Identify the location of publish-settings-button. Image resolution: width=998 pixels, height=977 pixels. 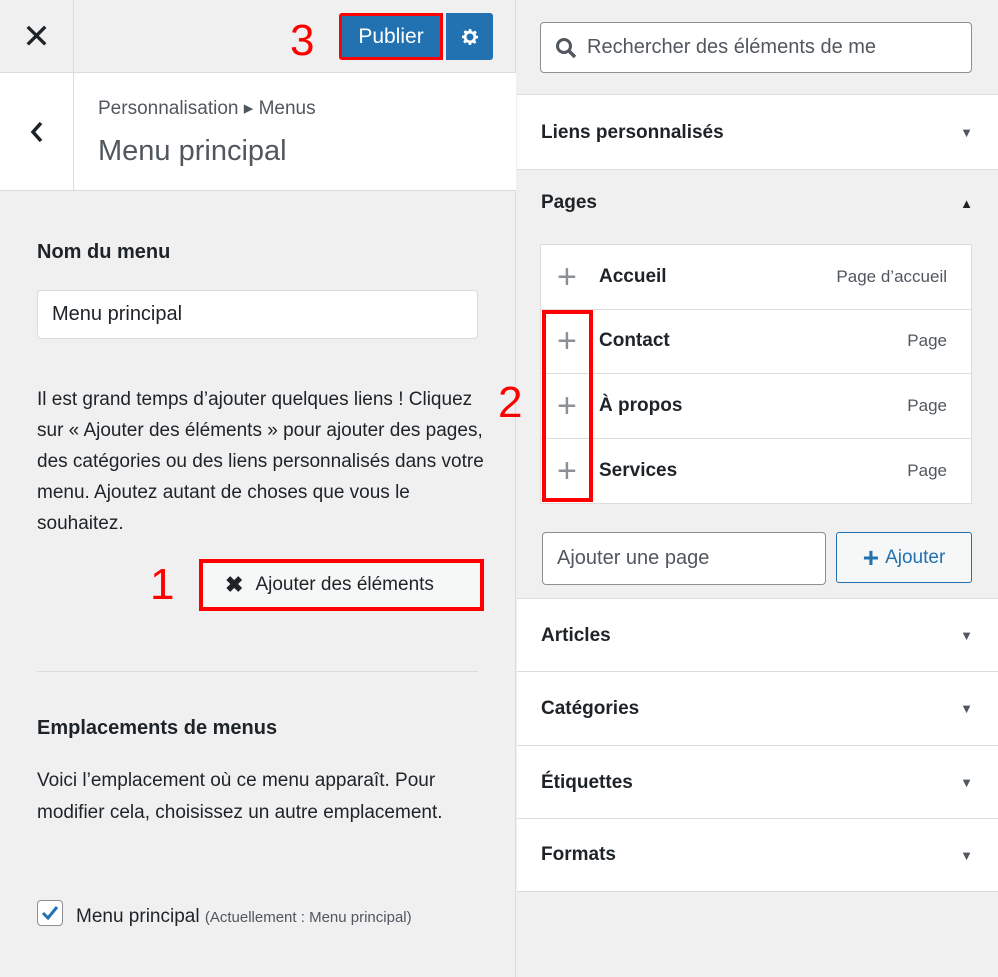
(469, 36).